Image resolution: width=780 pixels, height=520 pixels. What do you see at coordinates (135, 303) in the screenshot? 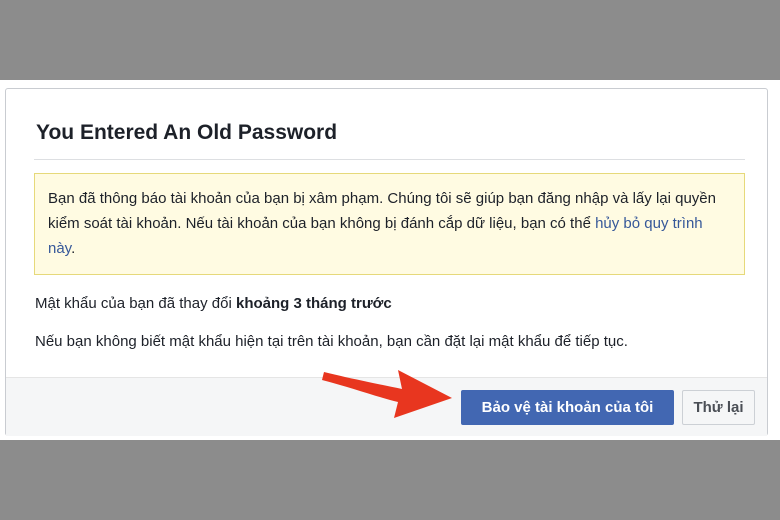
I see `changed-prefix: Mật khẩu của bạn đã thay đổi` at bounding box center [135, 303].